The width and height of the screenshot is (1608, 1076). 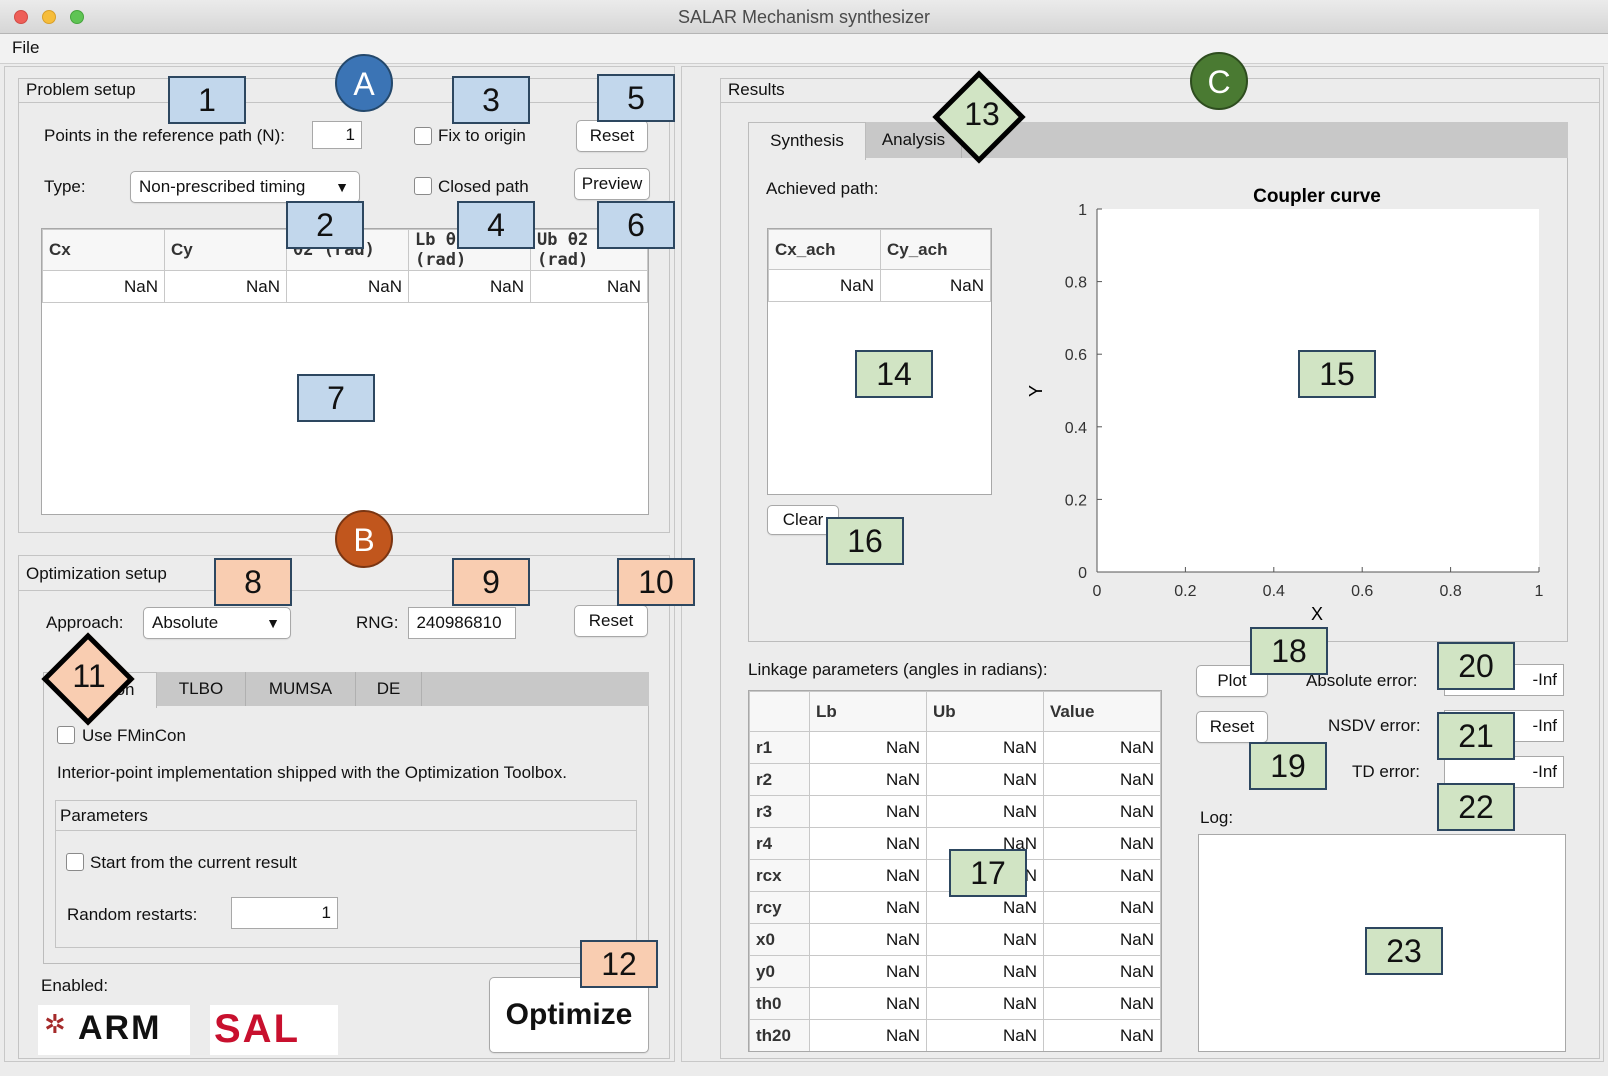 What do you see at coordinates (25, 48) in the screenshot?
I see `file-menu: File` at bounding box center [25, 48].